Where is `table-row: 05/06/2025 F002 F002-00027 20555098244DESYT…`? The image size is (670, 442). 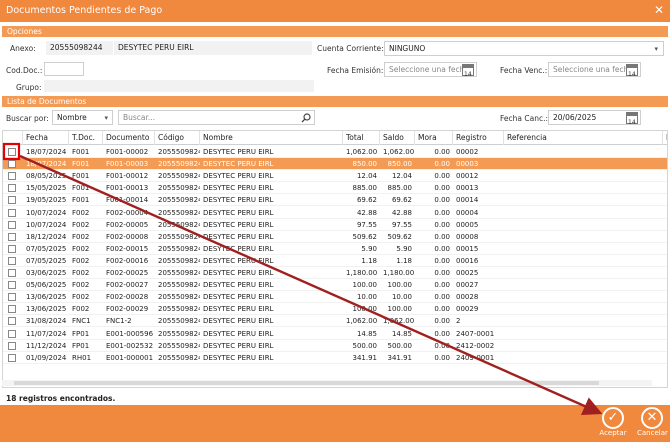 table-row: 05/06/2025 F002 F002-00027 20555098244DESYT… is located at coordinates (335, 285).